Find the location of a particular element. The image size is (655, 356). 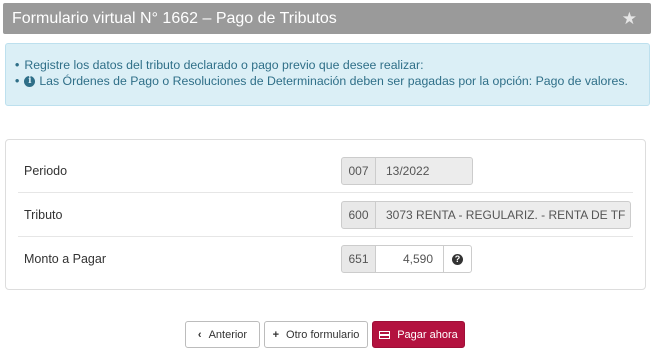

monto-code: 651 is located at coordinates (358, 259).